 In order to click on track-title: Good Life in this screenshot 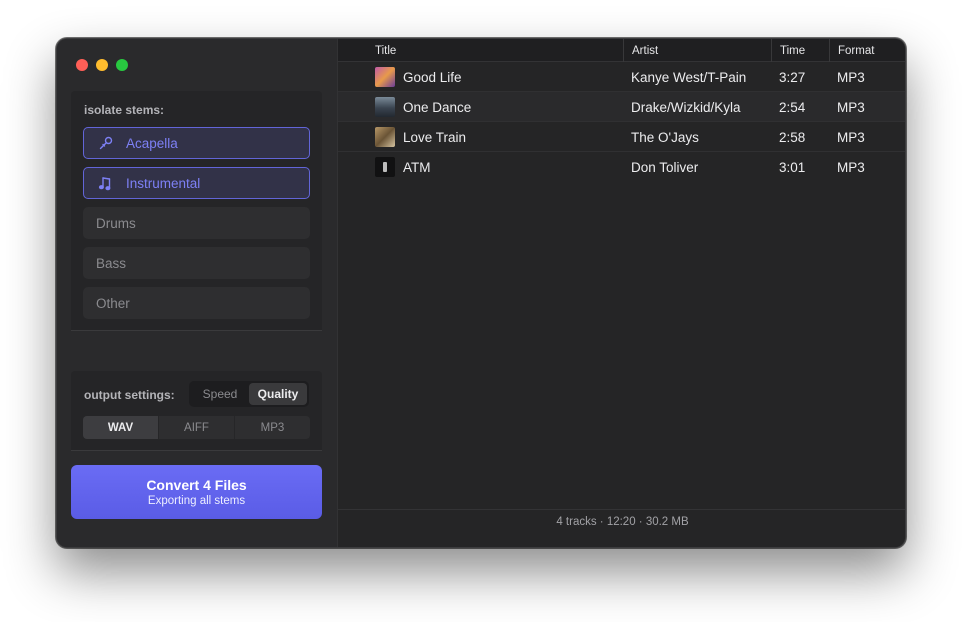, I will do `click(432, 77)`.